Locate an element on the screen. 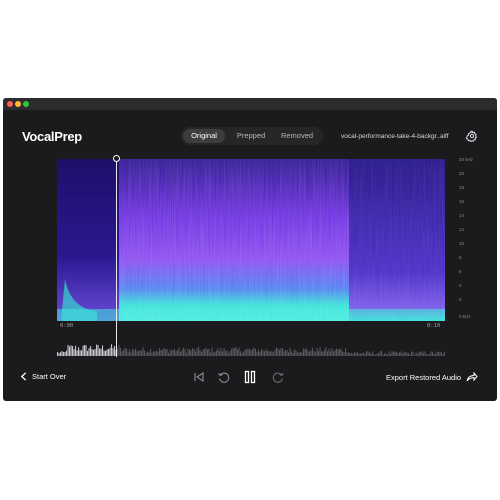 The height and width of the screenshot is (500, 500). gear-icon is located at coordinates (472, 136).